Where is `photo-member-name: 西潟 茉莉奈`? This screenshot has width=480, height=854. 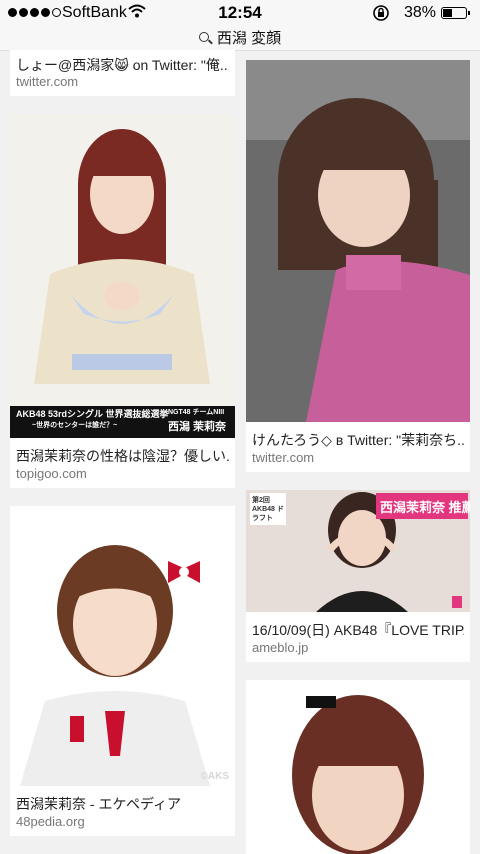
photo-member-name: 西潟 茉莉奈 is located at coordinates (197, 427).